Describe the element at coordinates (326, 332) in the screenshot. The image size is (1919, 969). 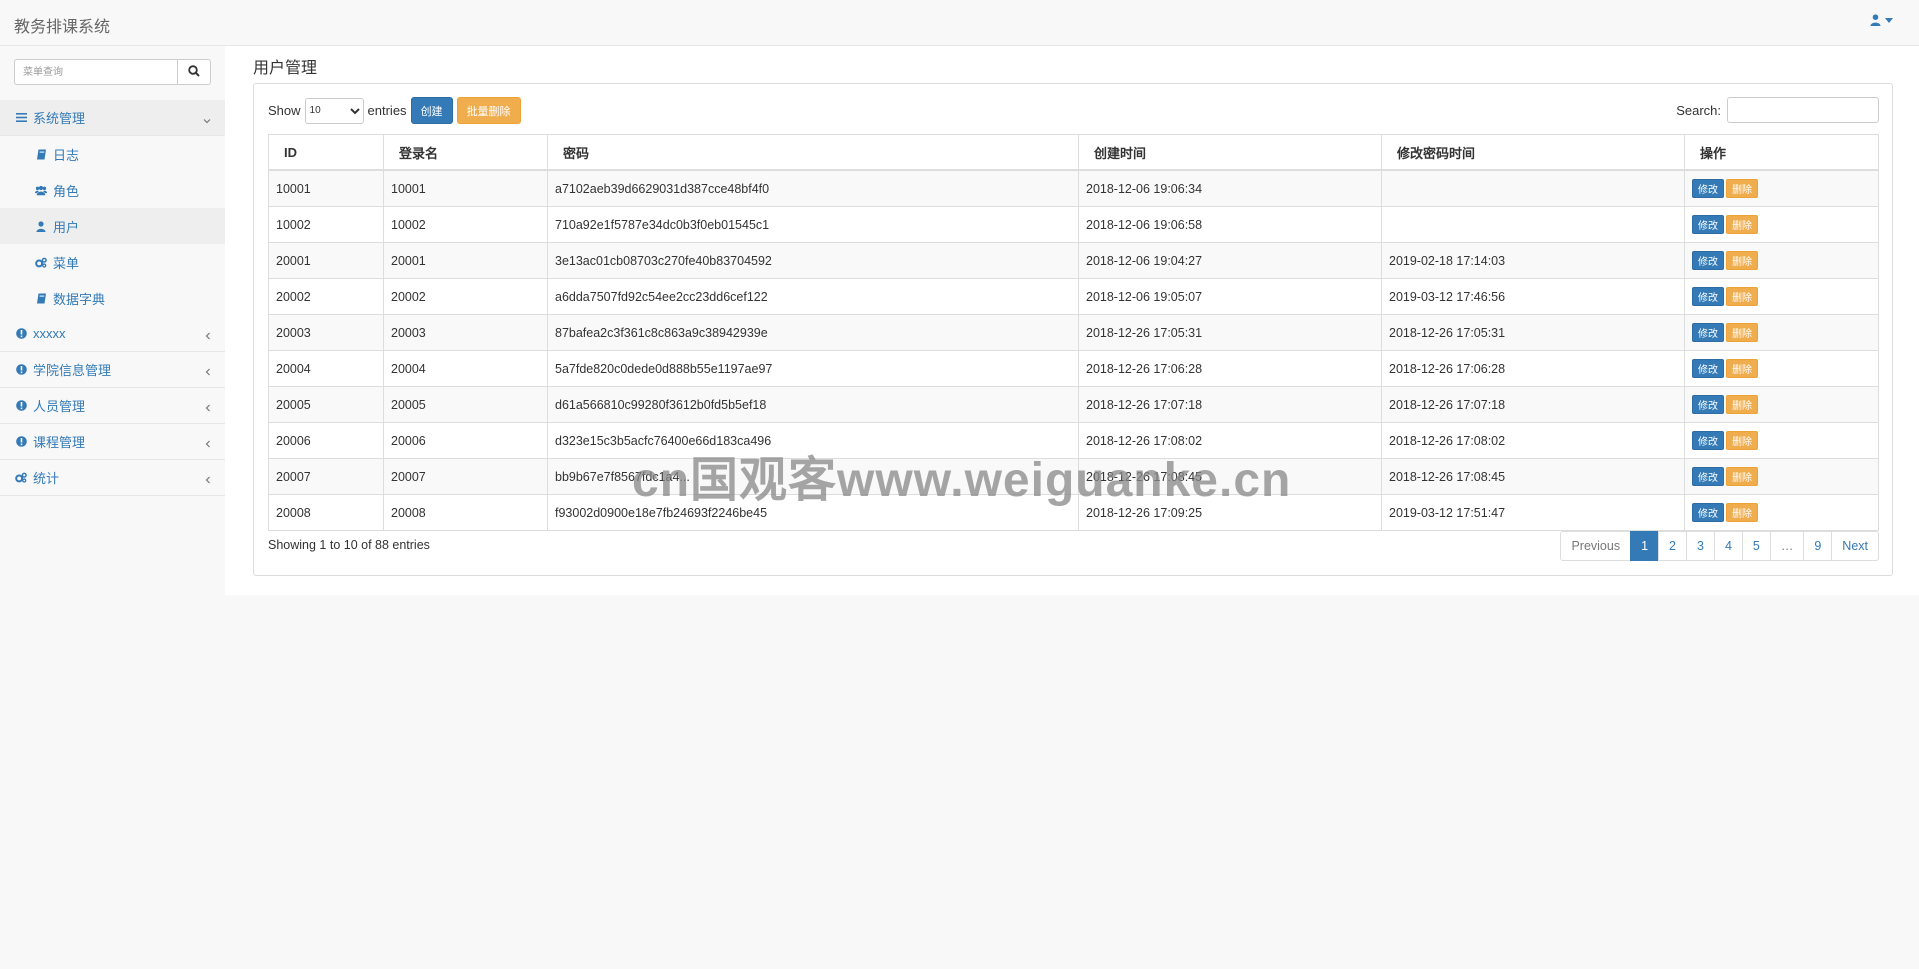
I see `cell-id: 20003` at that location.